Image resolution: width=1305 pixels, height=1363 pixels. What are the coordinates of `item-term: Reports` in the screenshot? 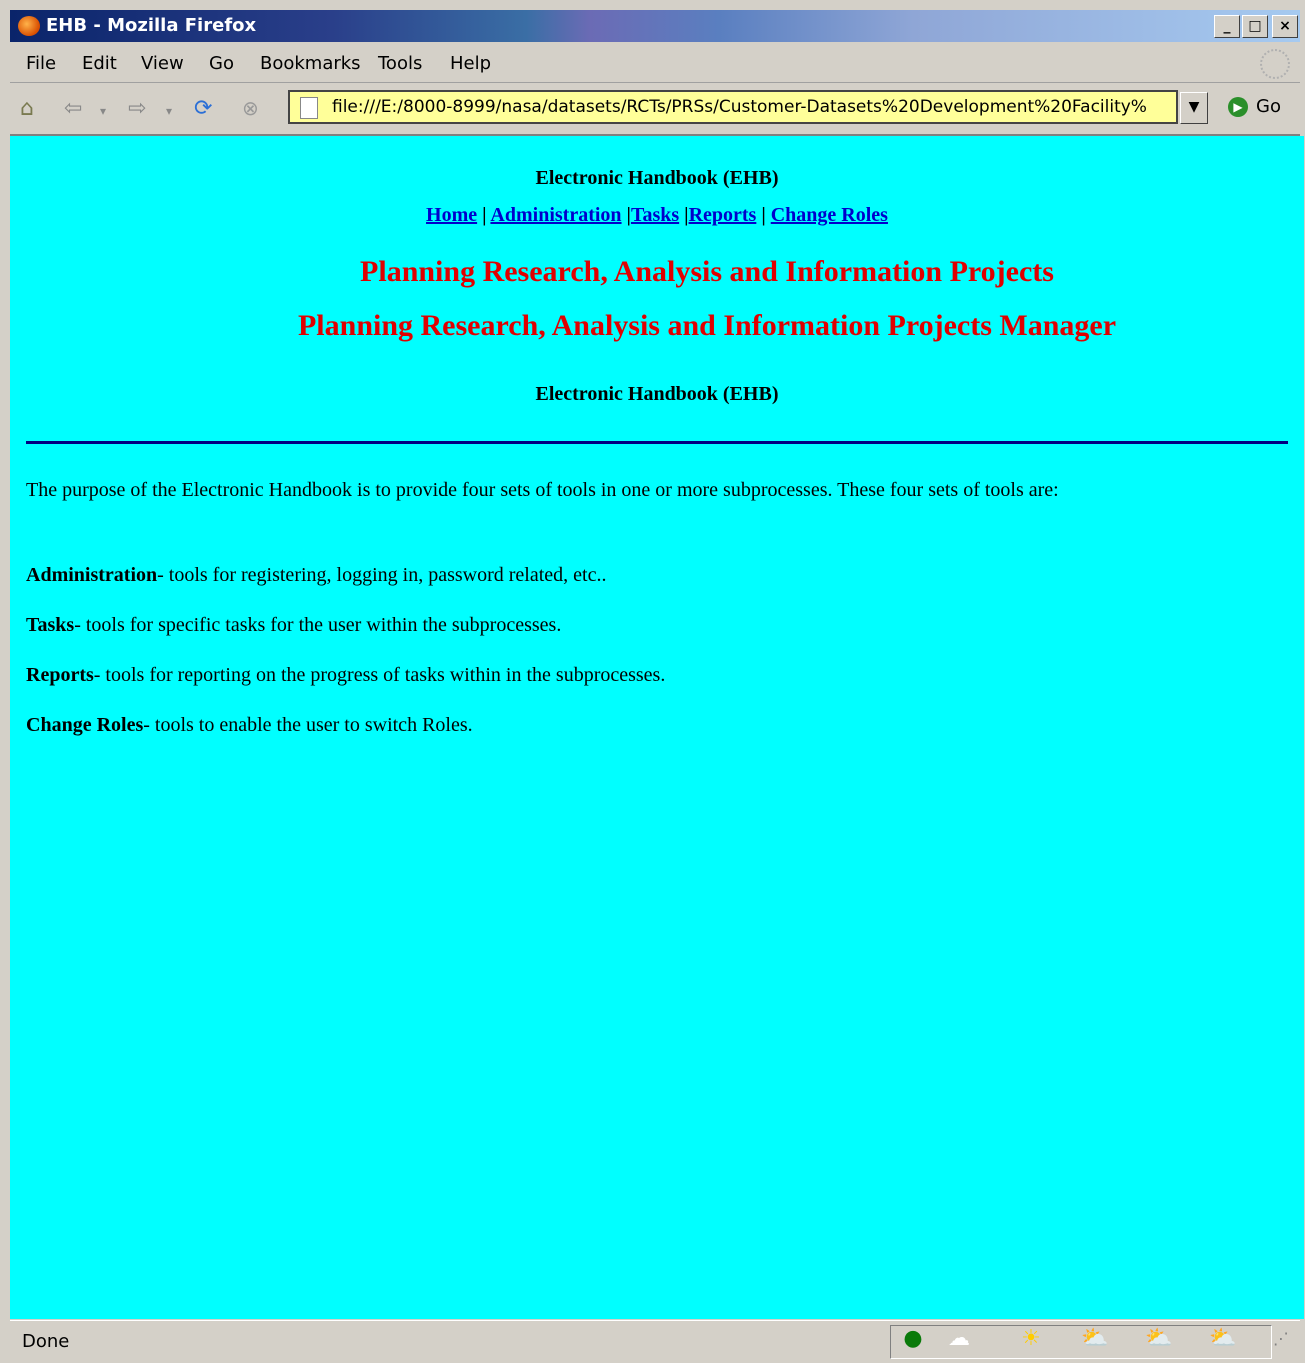 It's located at (60, 675).